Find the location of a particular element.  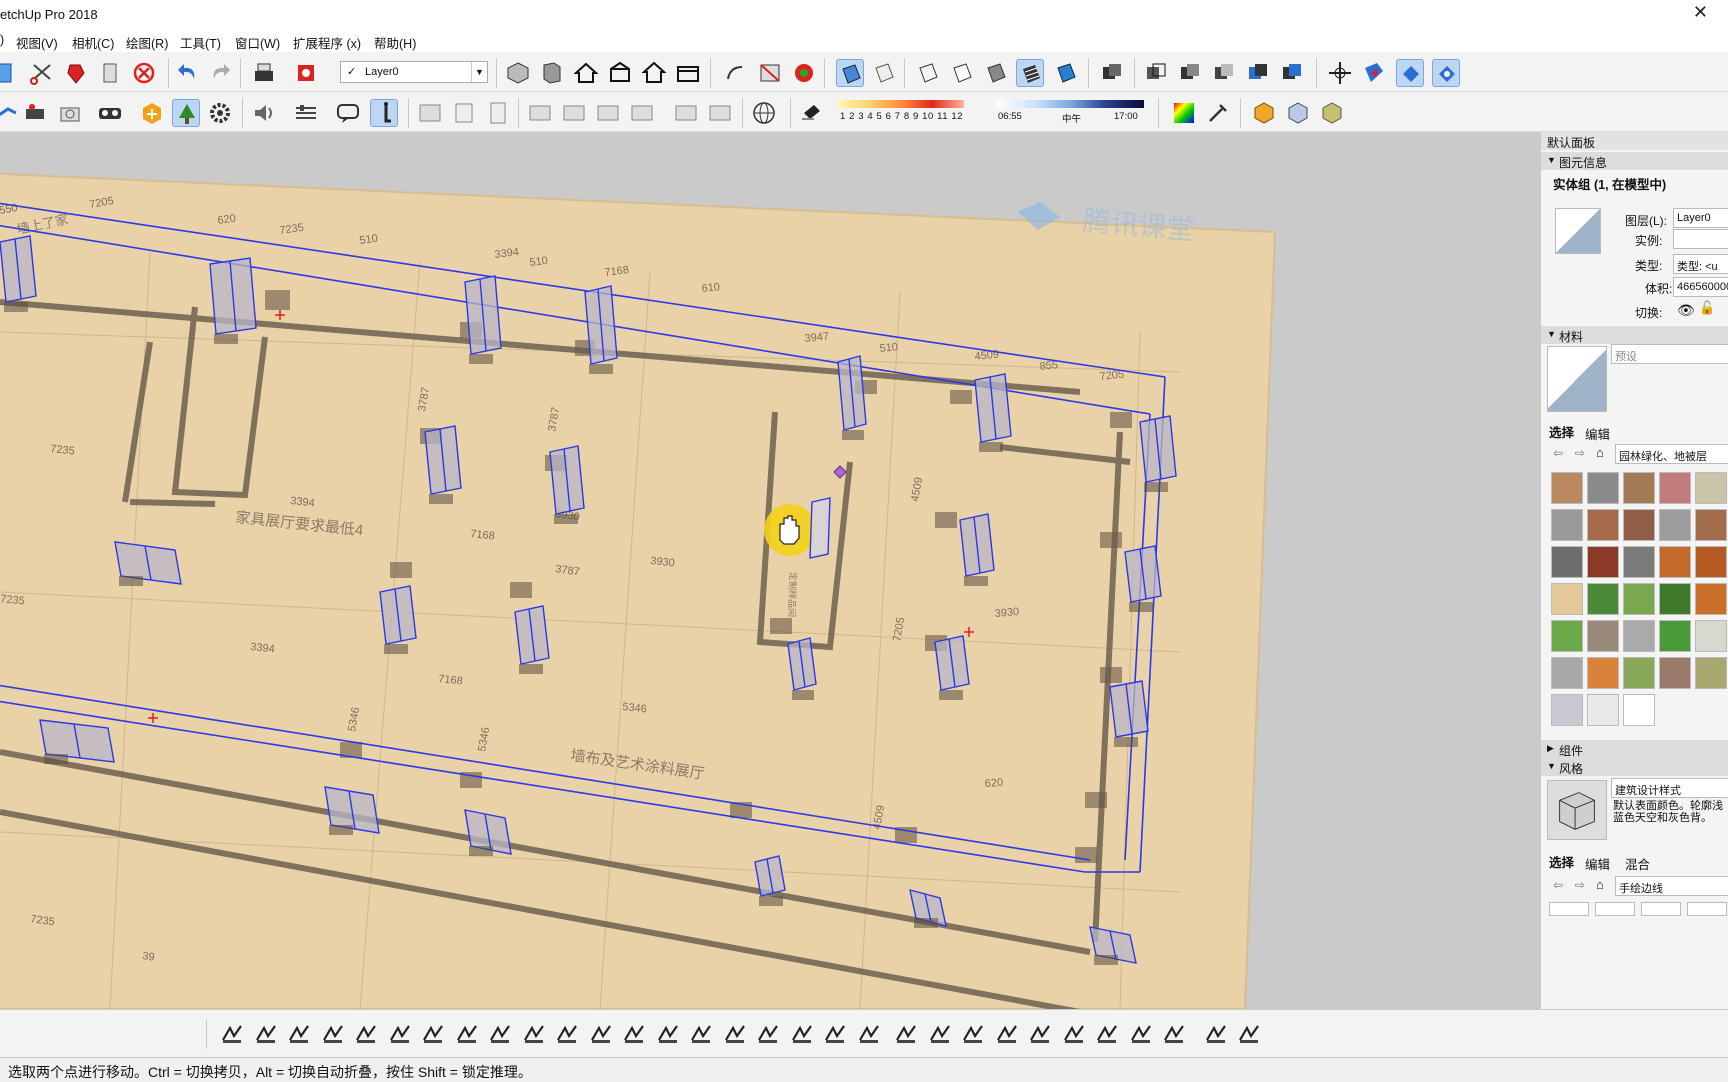

section-fill-icon is located at coordinates (804, 73).